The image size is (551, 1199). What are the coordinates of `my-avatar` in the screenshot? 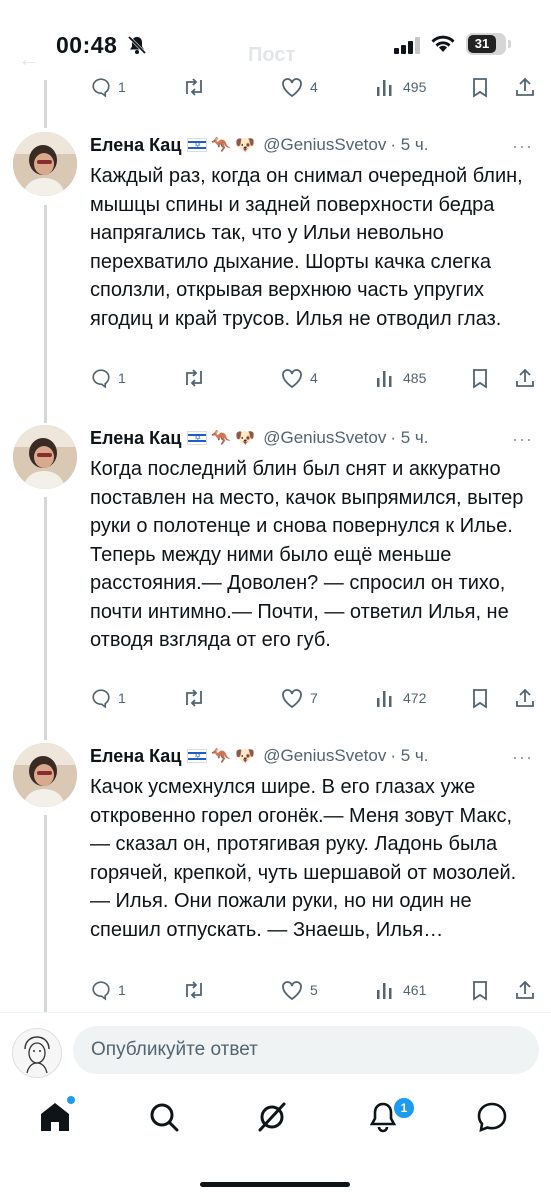 It's located at (37, 1053).